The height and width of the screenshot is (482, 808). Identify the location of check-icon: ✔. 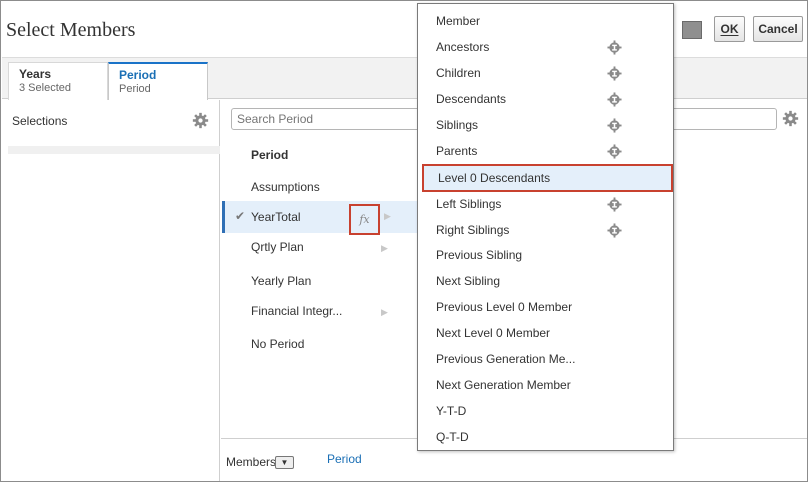
(240, 216).